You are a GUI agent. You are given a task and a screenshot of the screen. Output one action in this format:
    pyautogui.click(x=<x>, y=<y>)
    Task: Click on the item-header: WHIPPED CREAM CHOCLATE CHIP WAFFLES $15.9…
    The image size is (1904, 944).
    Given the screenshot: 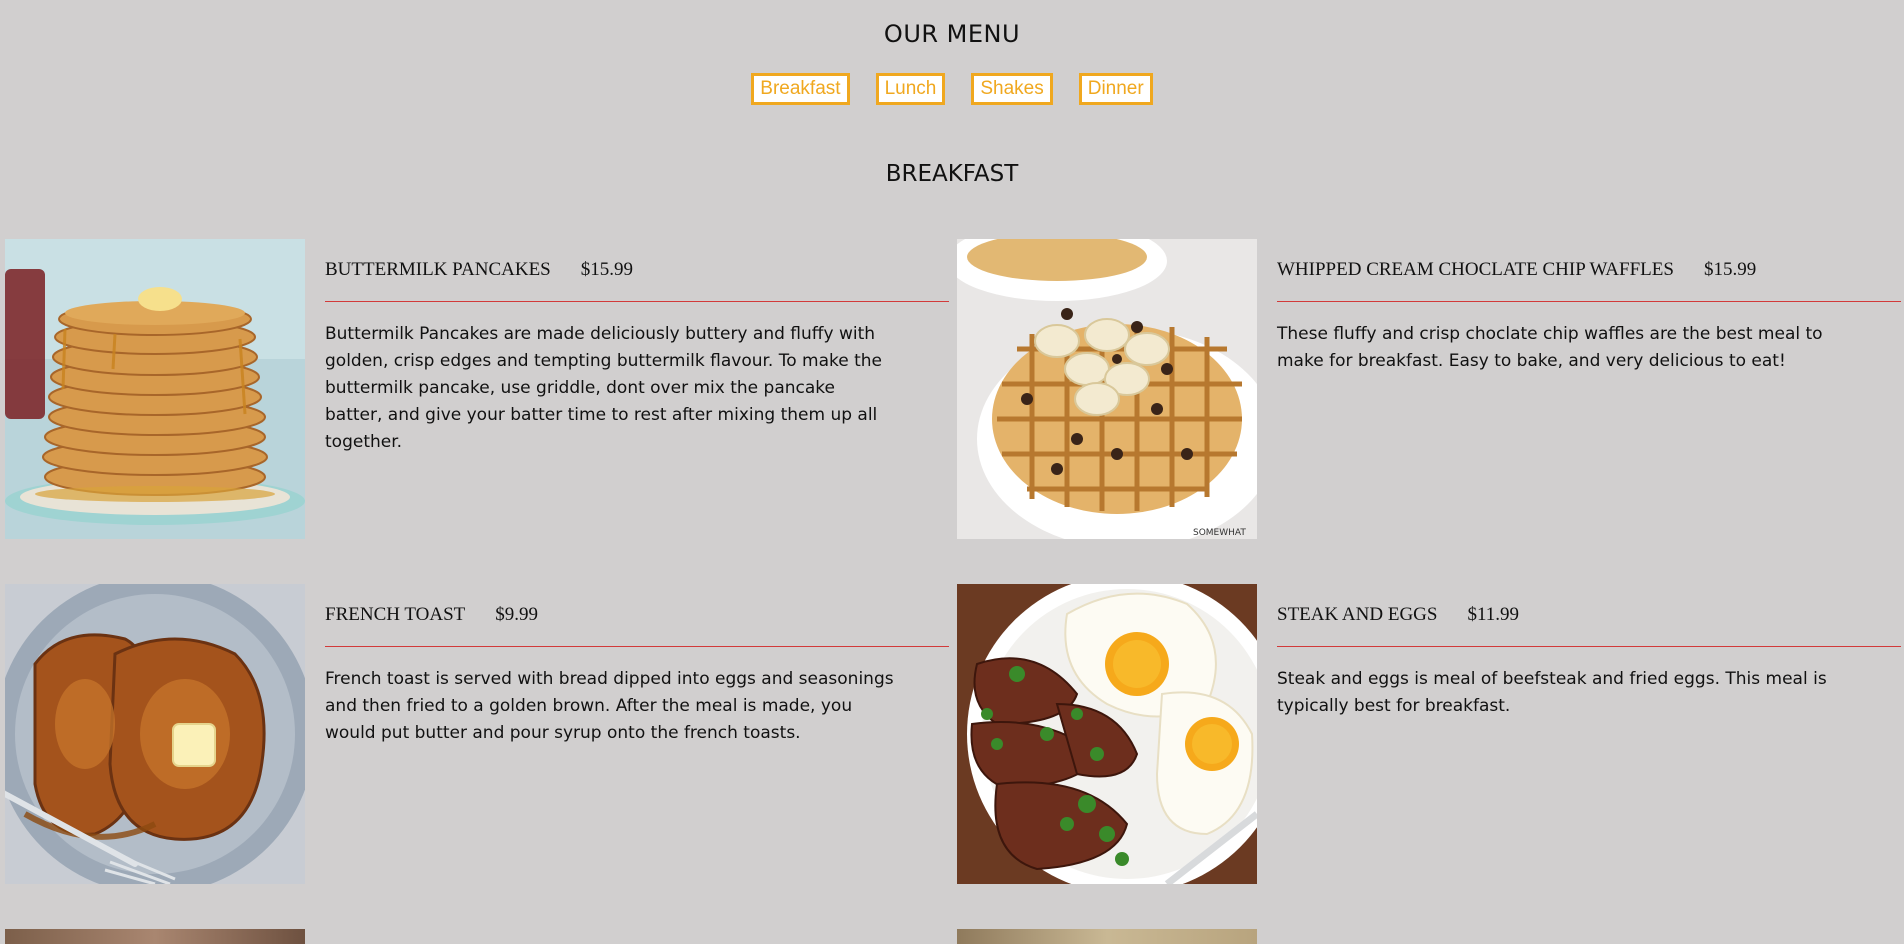 What is the action you would take?
    pyautogui.click(x=1516, y=270)
    